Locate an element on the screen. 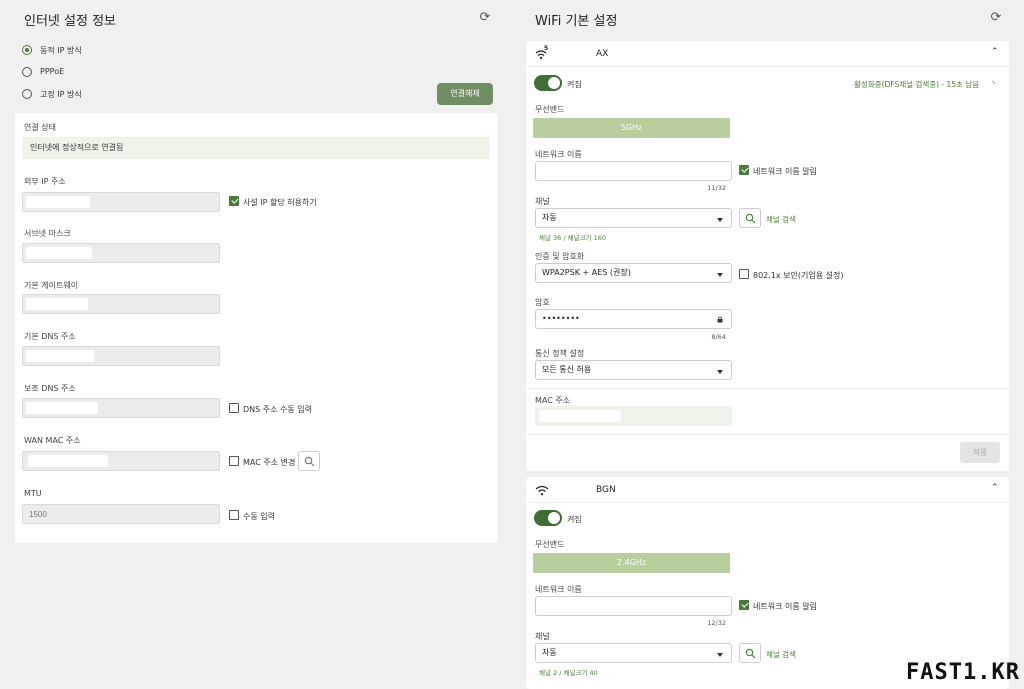 This screenshot has width=1024, height=689. wifi-ax-password-input: •••••••• is located at coordinates (633, 319).